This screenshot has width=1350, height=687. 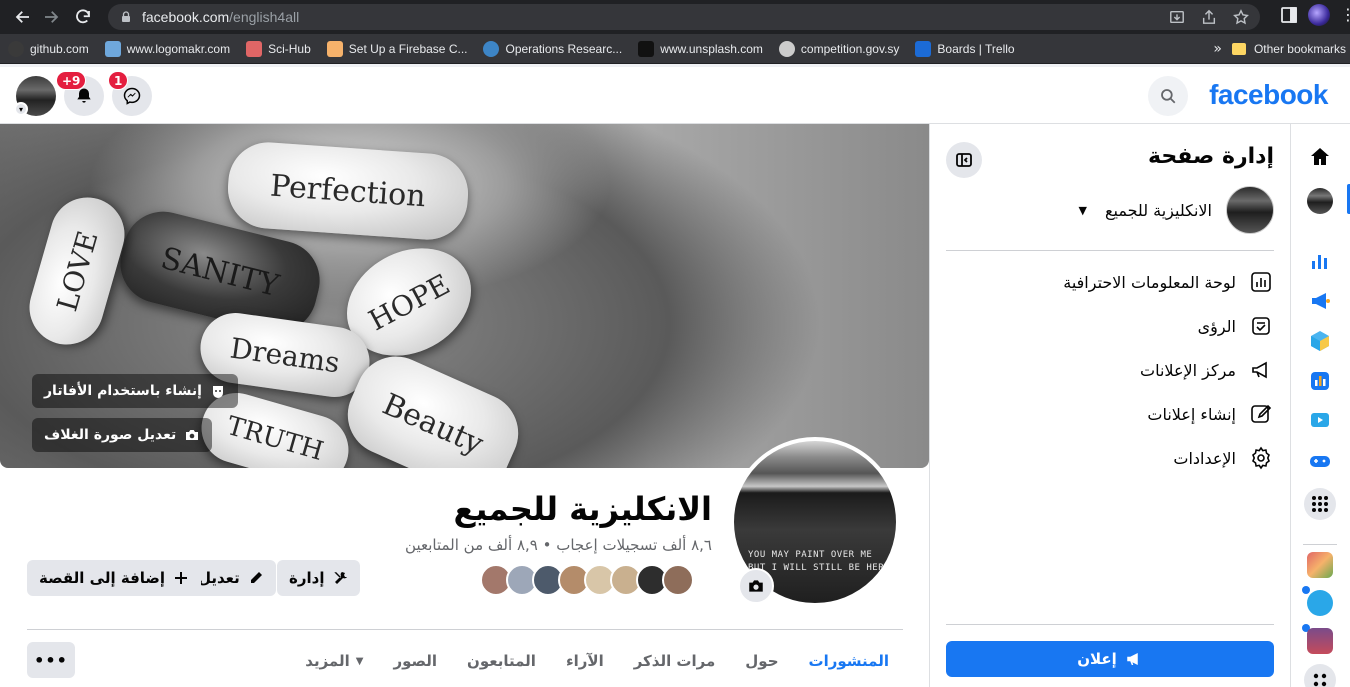 What do you see at coordinates (254, 48) in the screenshot?
I see `scihub-icon` at bounding box center [254, 48].